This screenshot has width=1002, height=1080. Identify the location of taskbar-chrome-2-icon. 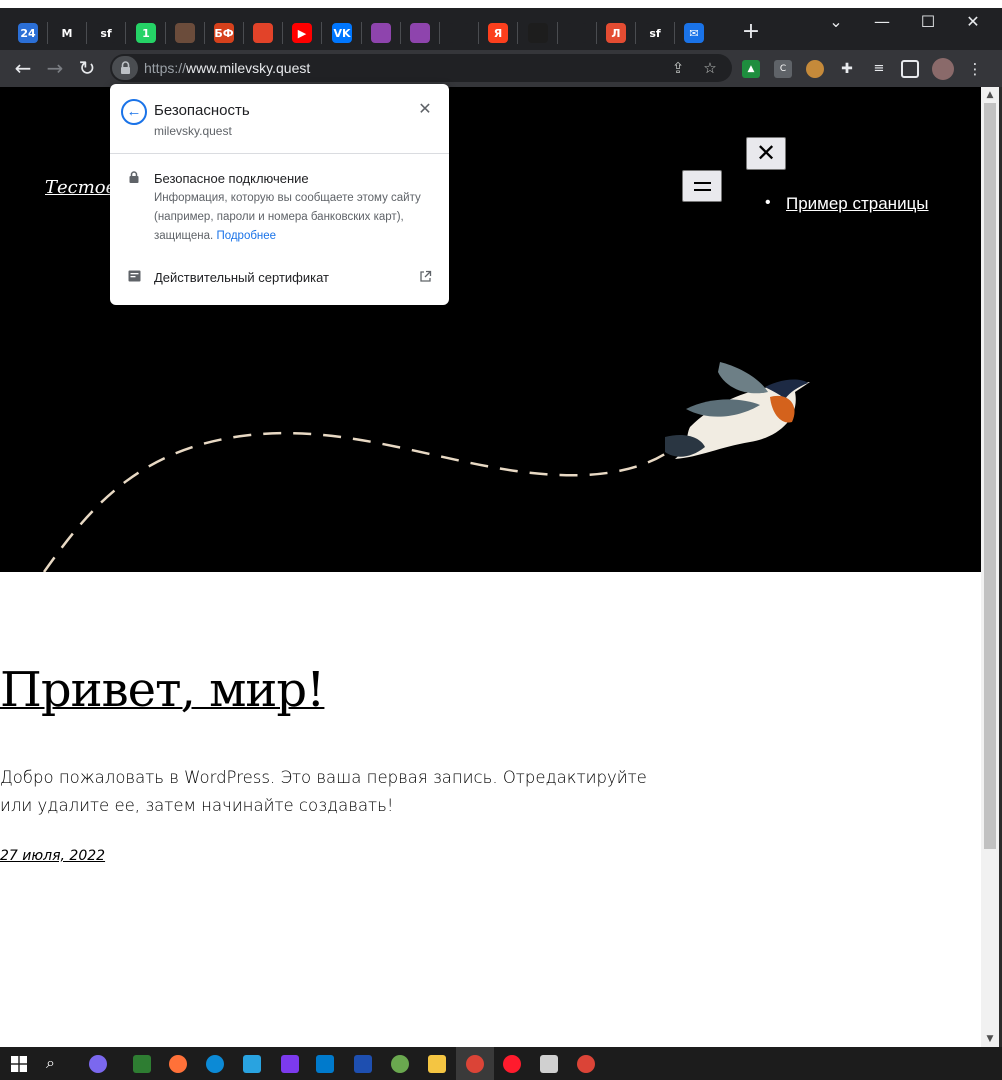
(586, 1064).